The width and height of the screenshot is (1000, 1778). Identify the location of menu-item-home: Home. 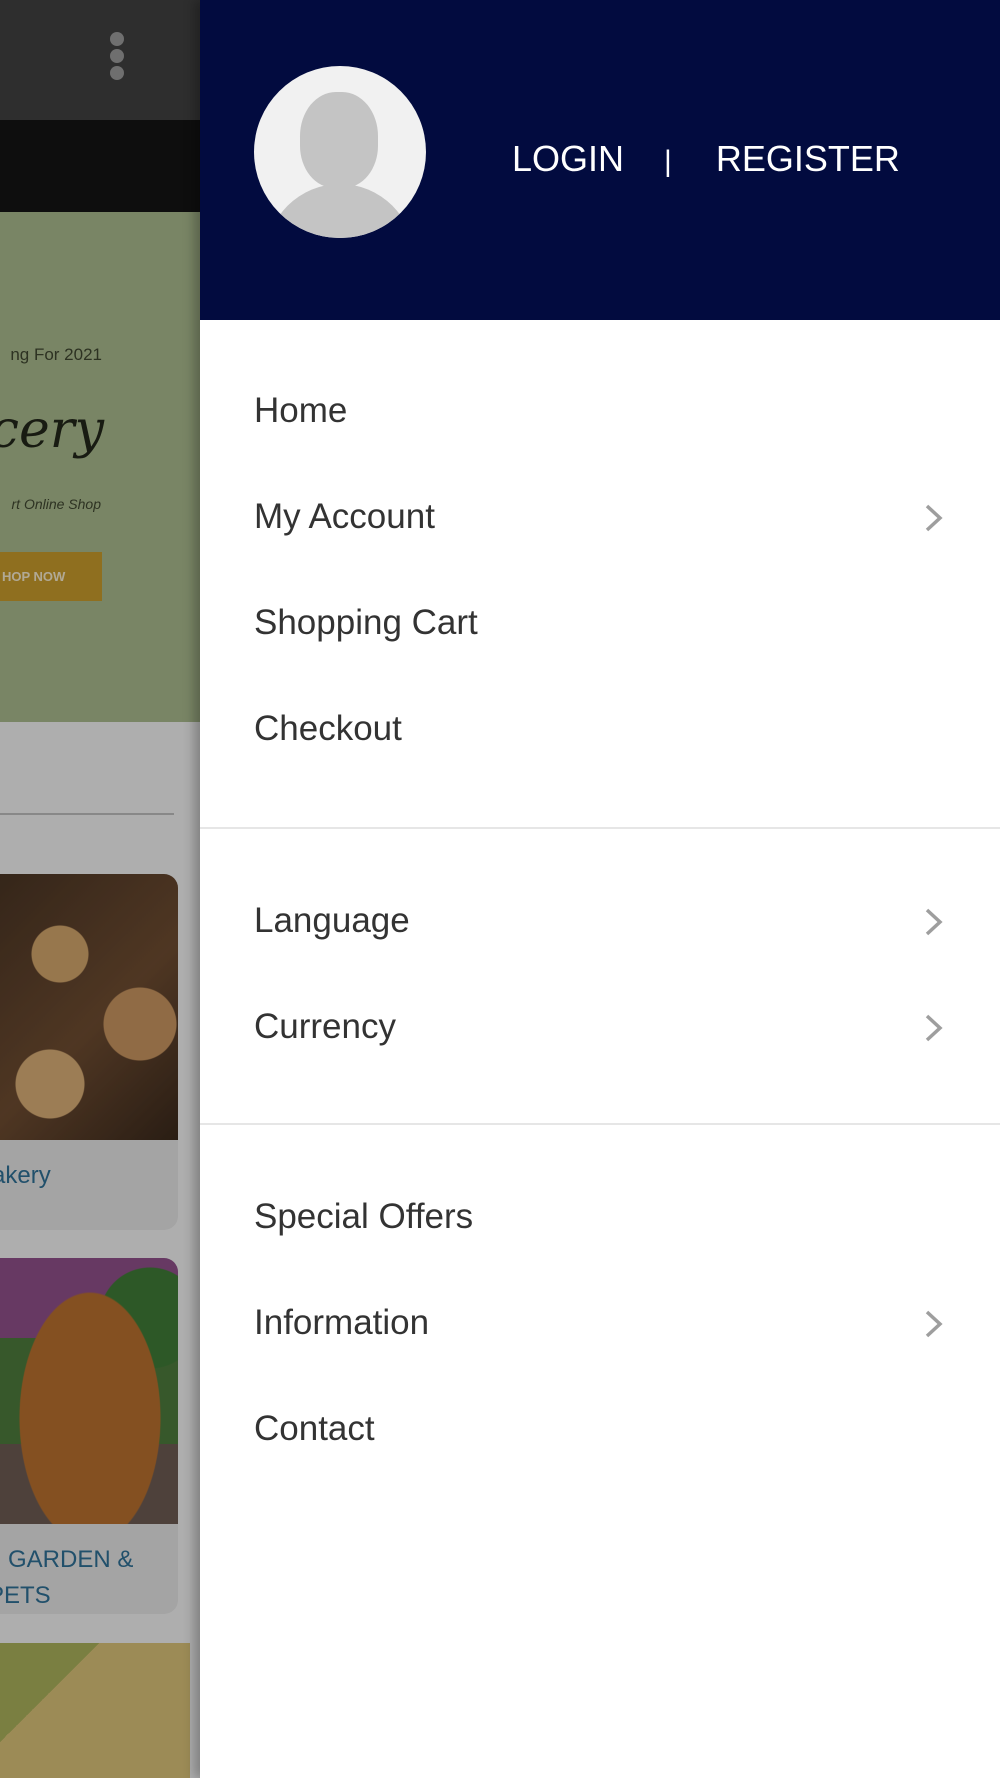
(600, 411).